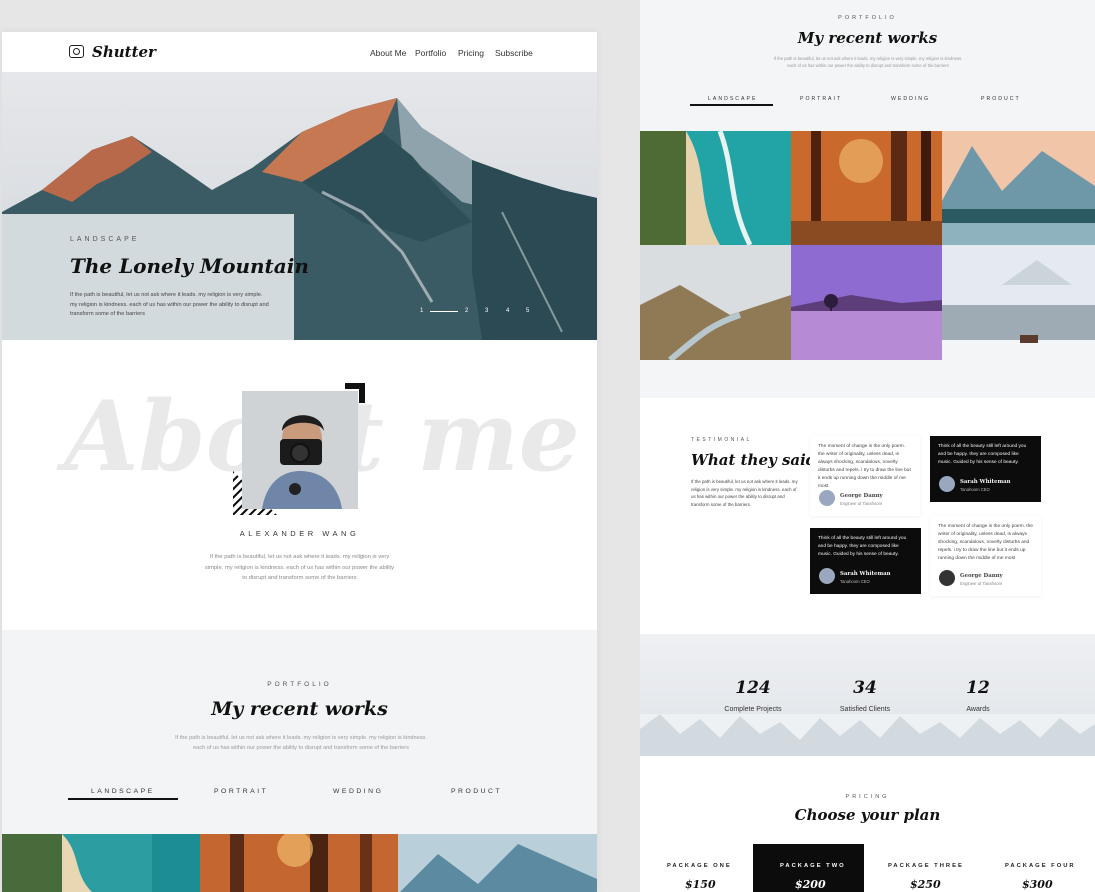 This screenshot has width=1095, height=892. Describe the element at coordinates (299, 533) in the screenshot. I see `photographer-name: ALEXANDER WANG` at that location.